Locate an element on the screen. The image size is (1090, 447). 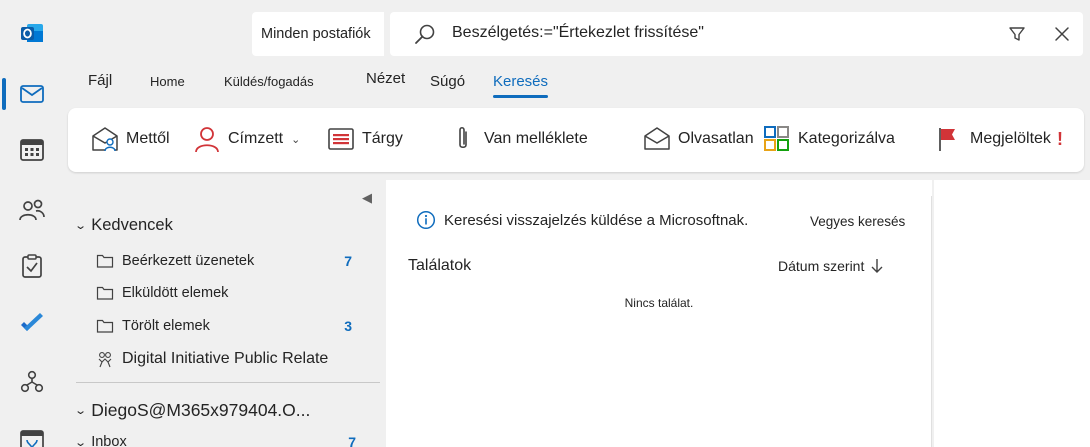
rail-todo is located at coordinates (32, 324).